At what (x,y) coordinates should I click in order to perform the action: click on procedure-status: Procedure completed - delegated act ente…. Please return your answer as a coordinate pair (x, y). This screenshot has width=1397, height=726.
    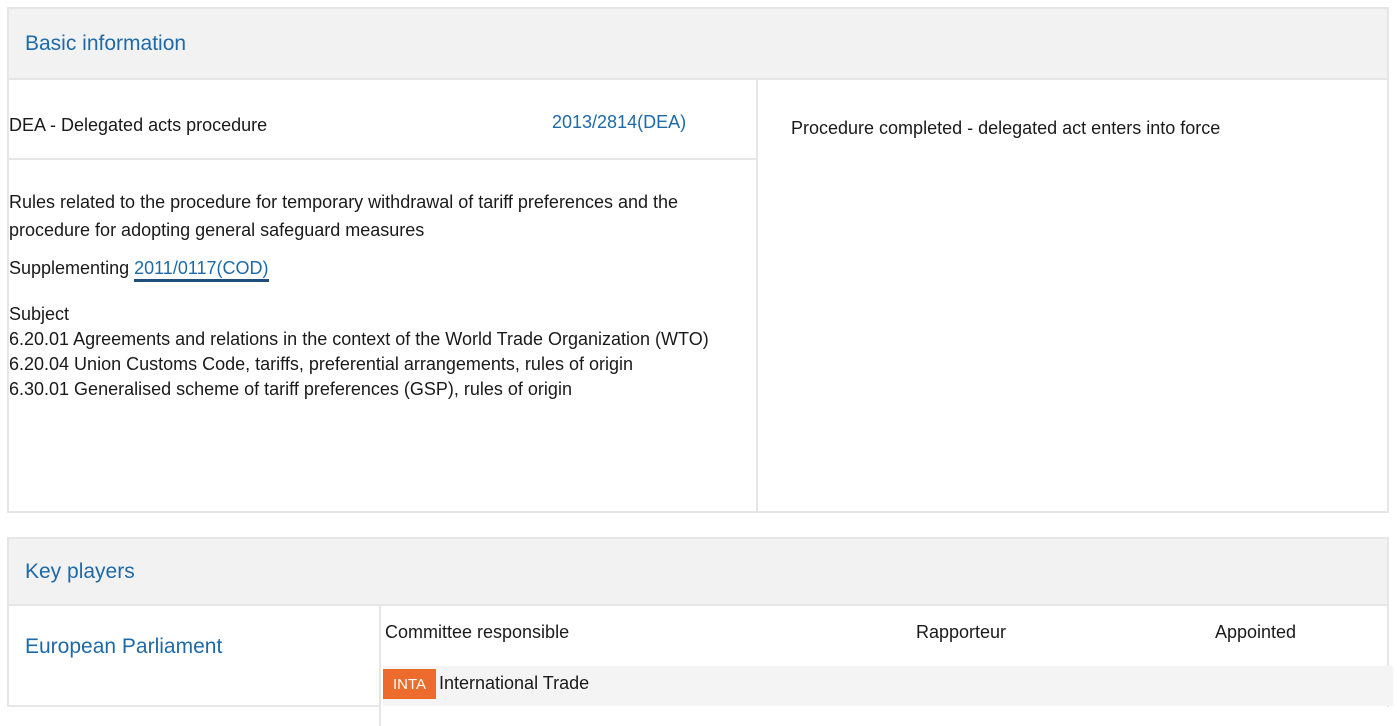
    Looking at the image, I should click on (1006, 128).